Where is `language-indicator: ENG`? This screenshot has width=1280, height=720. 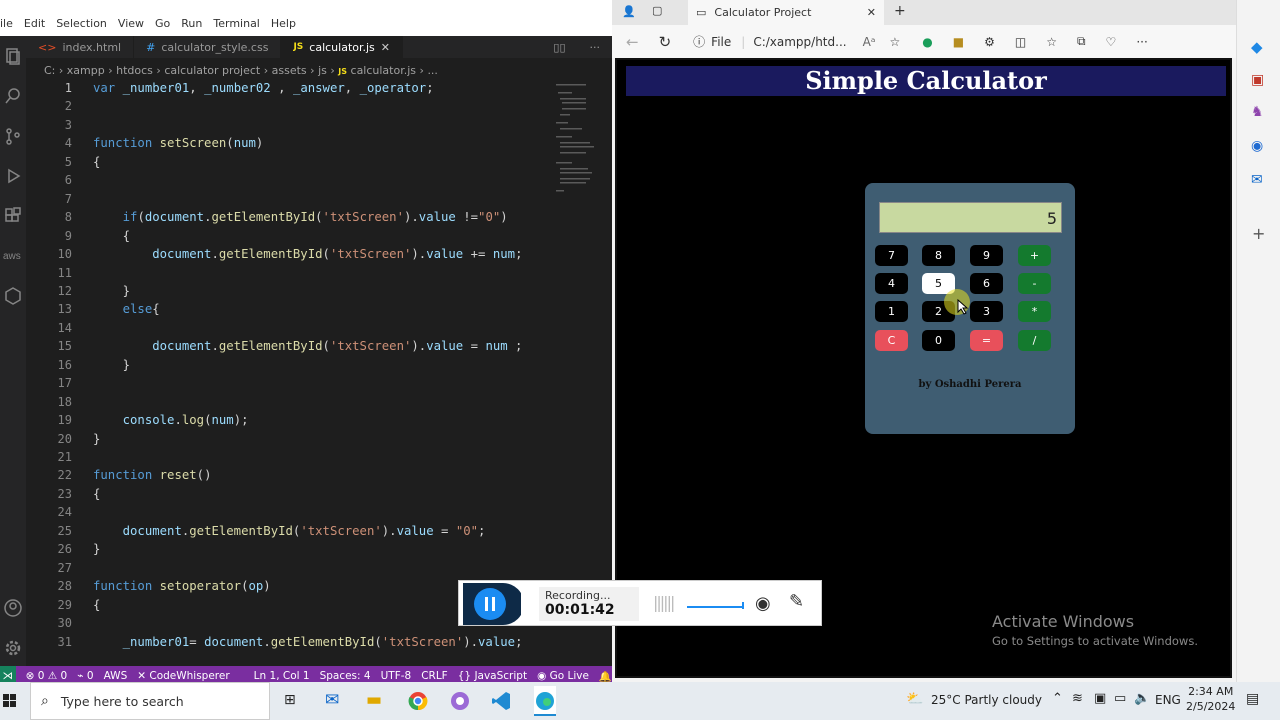 language-indicator: ENG is located at coordinates (1168, 700).